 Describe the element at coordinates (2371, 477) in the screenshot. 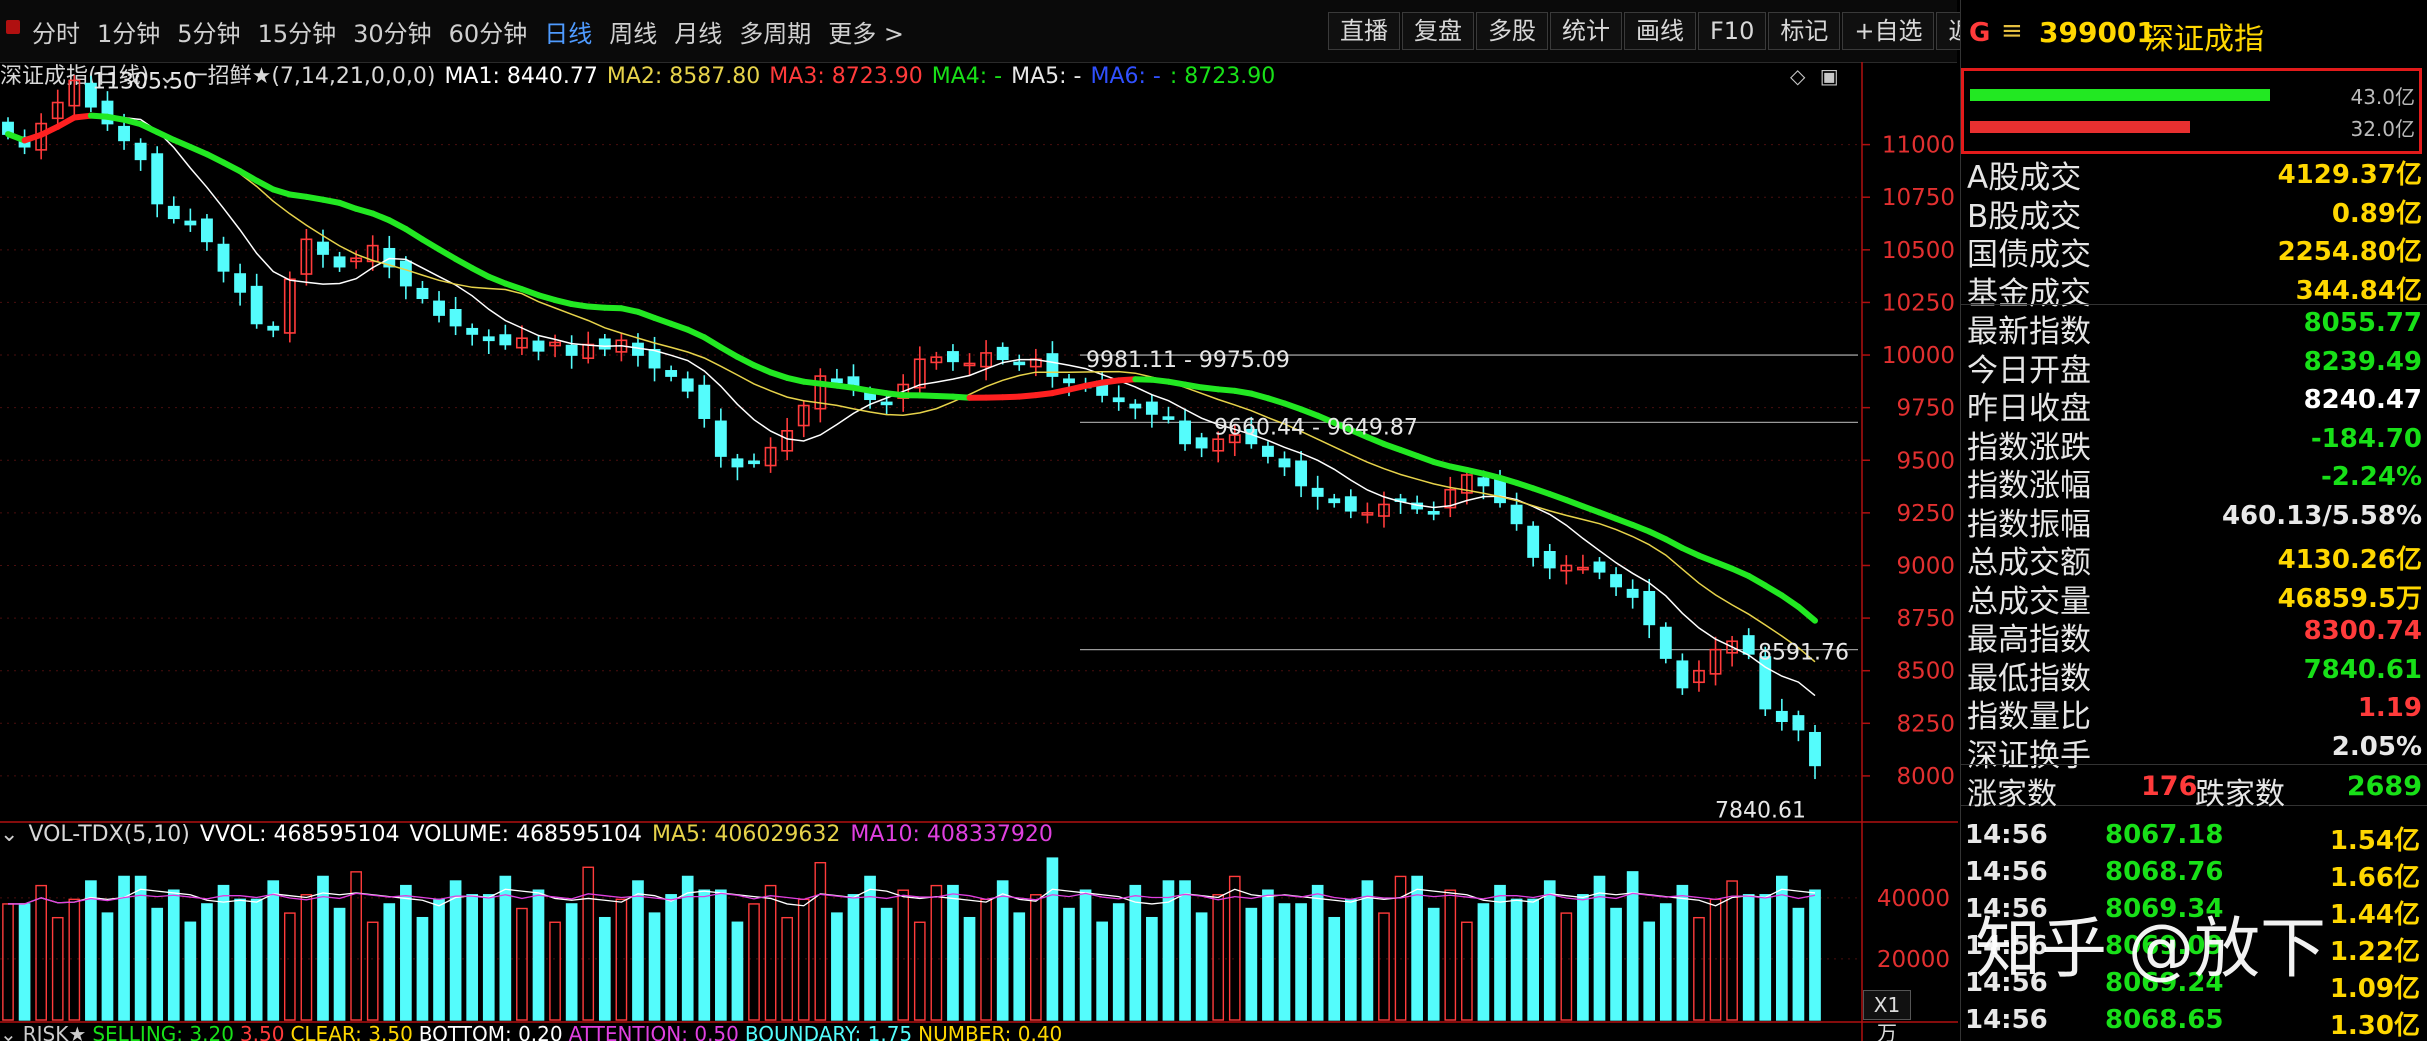

I see `stat-value: -2.24%` at that location.